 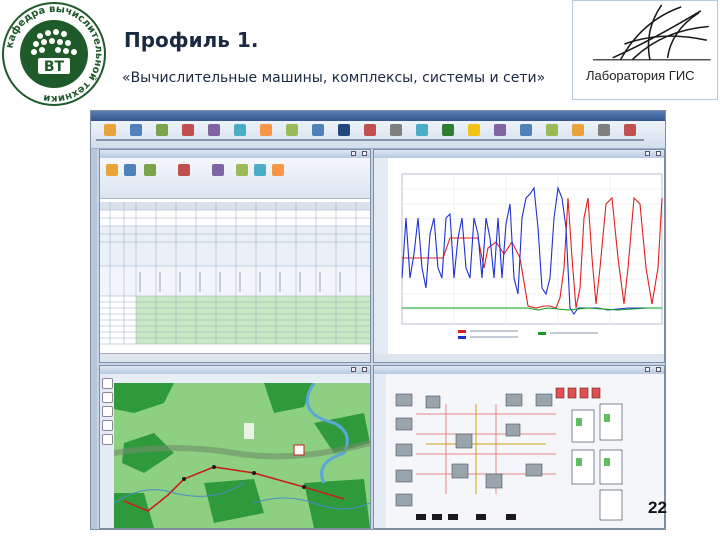 What do you see at coordinates (448, 130) in the screenshot?
I see `tree-icon` at bounding box center [448, 130].